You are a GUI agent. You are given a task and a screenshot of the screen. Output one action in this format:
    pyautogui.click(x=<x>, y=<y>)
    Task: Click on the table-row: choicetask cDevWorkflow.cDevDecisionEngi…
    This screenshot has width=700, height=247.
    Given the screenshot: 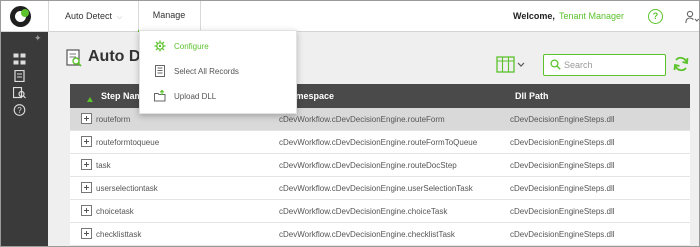 What is the action you would take?
    pyautogui.click(x=380, y=211)
    